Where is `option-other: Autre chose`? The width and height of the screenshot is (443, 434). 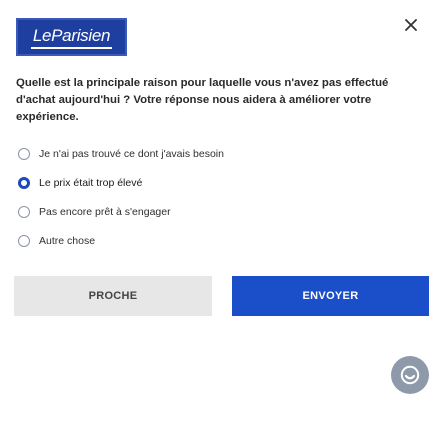 option-other: Autre chose is located at coordinates (121, 241).